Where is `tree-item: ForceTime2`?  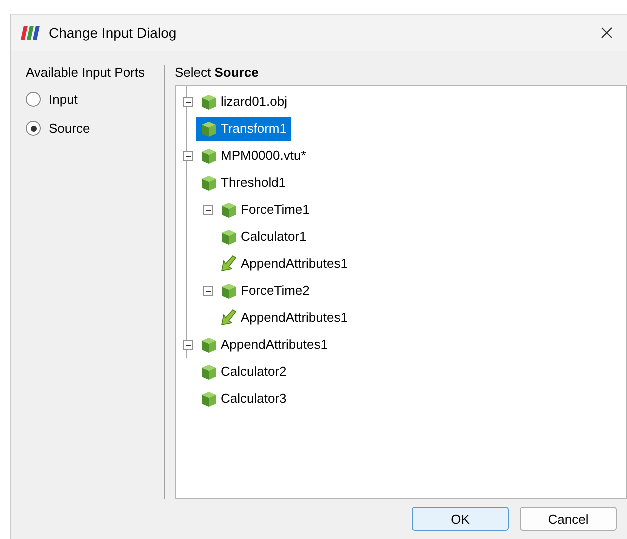
tree-item: ForceTime2 is located at coordinates (265, 290).